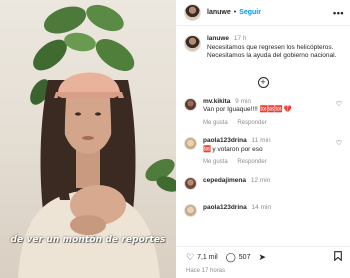 The width and height of the screenshot is (350, 278). Describe the element at coordinates (231, 257) in the screenshot. I see `comment-icon: ◯` at that location.